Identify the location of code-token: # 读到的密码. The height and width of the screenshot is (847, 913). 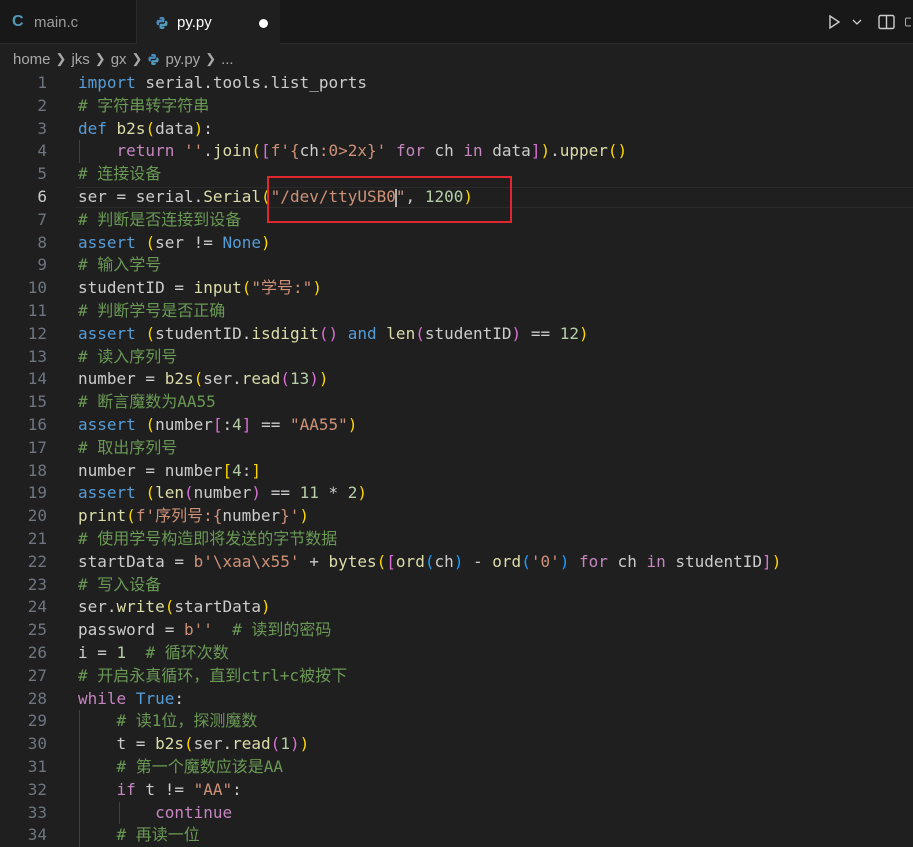
(282, 630).